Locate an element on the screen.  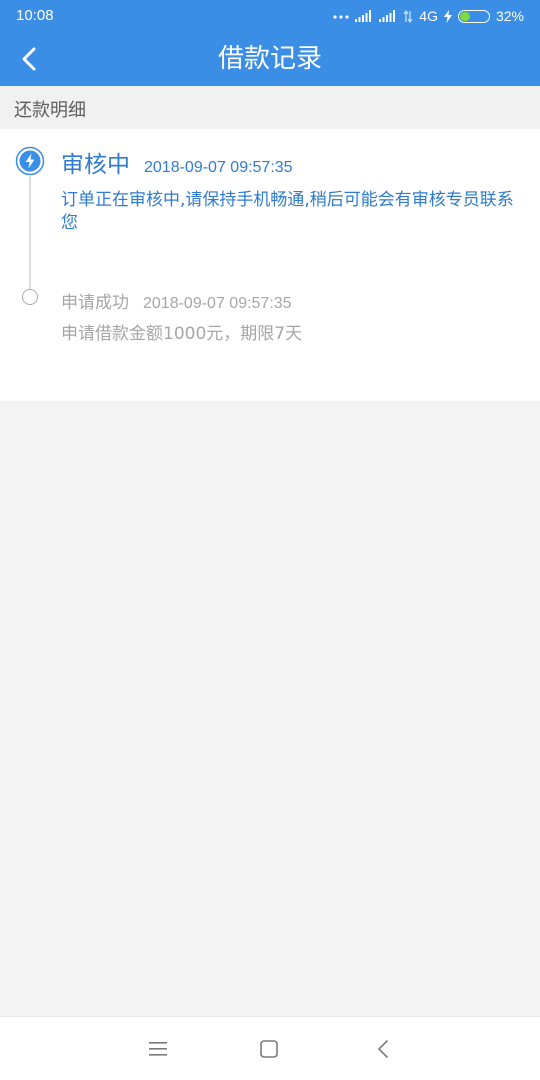
back-chevron-icon is located at coordinates (383, 1049).